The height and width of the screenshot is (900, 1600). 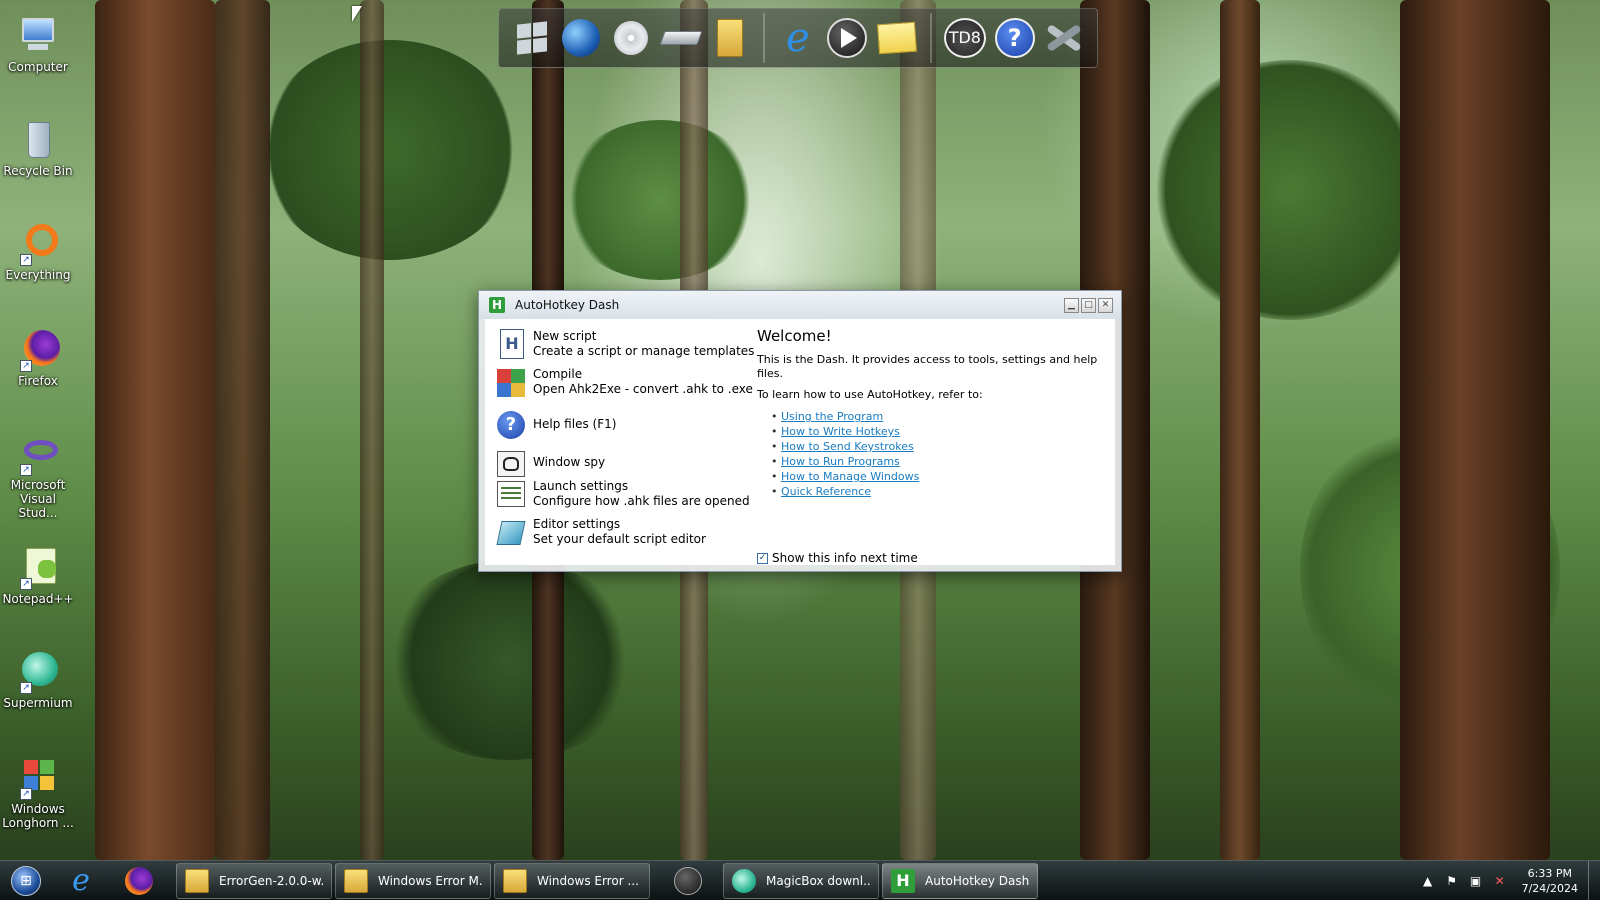 What do you see at coordinates (38, 244) in the screenshot?
I see `everything-icon: ↗` at bounding box center [38, 244].